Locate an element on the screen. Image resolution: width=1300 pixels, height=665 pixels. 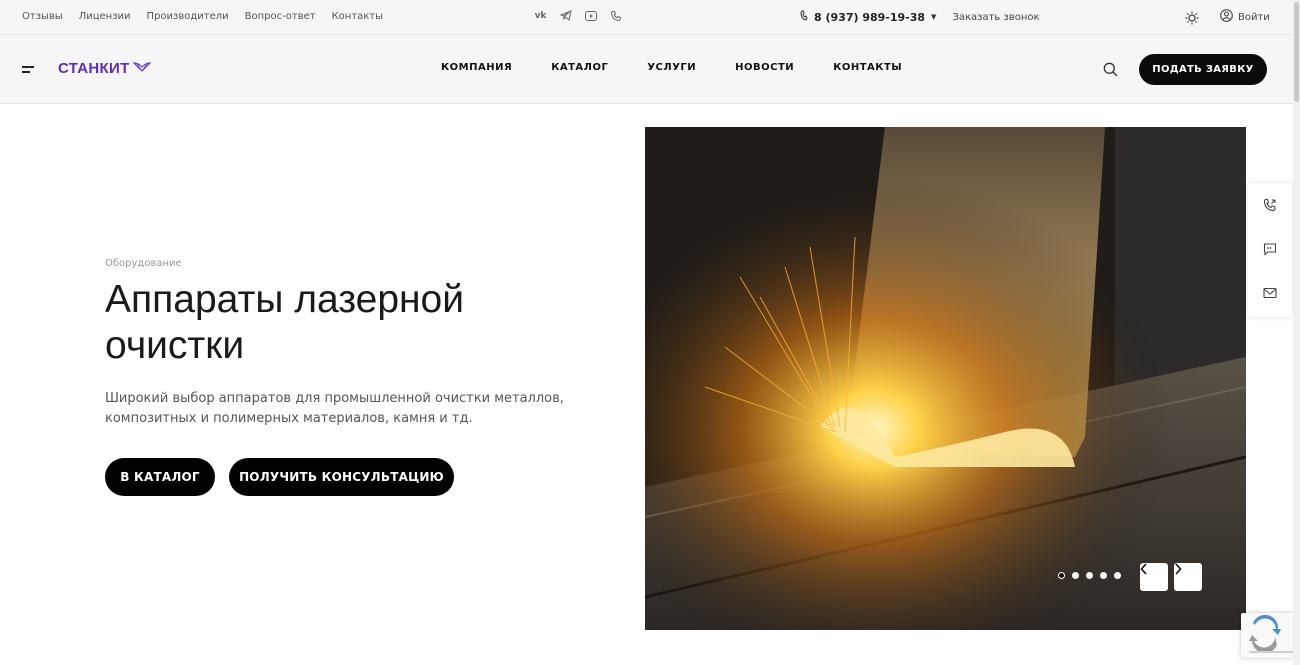
callback-link: Заказать звонок is located at coordinates (995, 17).